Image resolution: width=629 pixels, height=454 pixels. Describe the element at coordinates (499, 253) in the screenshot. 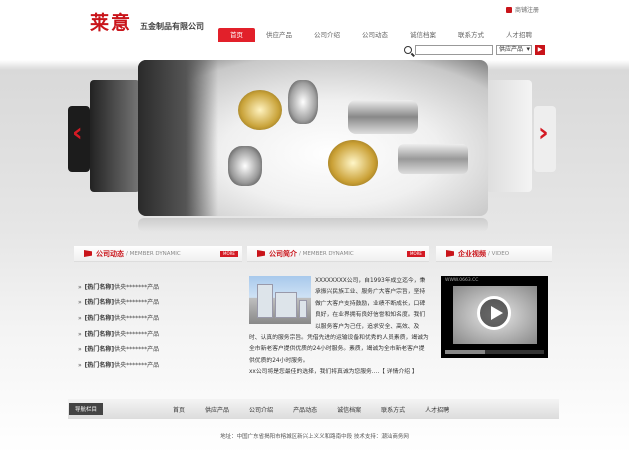

I see `video-subtitle: / VIDEO` at that location.